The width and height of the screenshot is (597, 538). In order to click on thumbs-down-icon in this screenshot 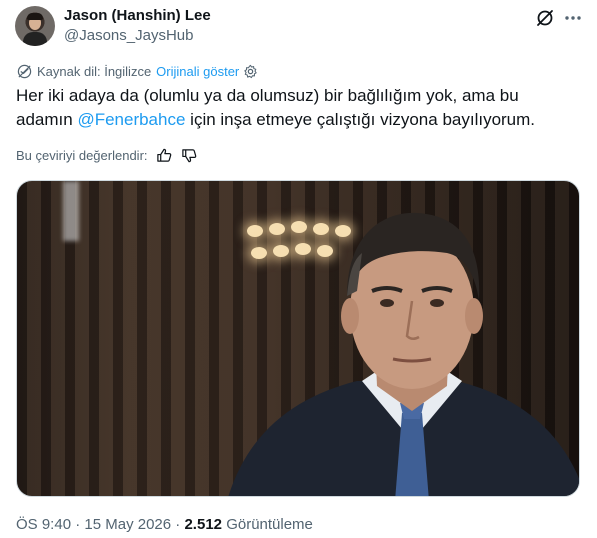, I will do `click(189, 155)`.